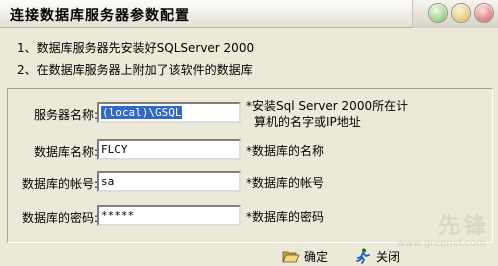 The width and height of the screenshot is (498, 266). Describe the element at coordinates (66, 115) in the screenshot. I see `server-name-label: 服务器名称:` at that location.